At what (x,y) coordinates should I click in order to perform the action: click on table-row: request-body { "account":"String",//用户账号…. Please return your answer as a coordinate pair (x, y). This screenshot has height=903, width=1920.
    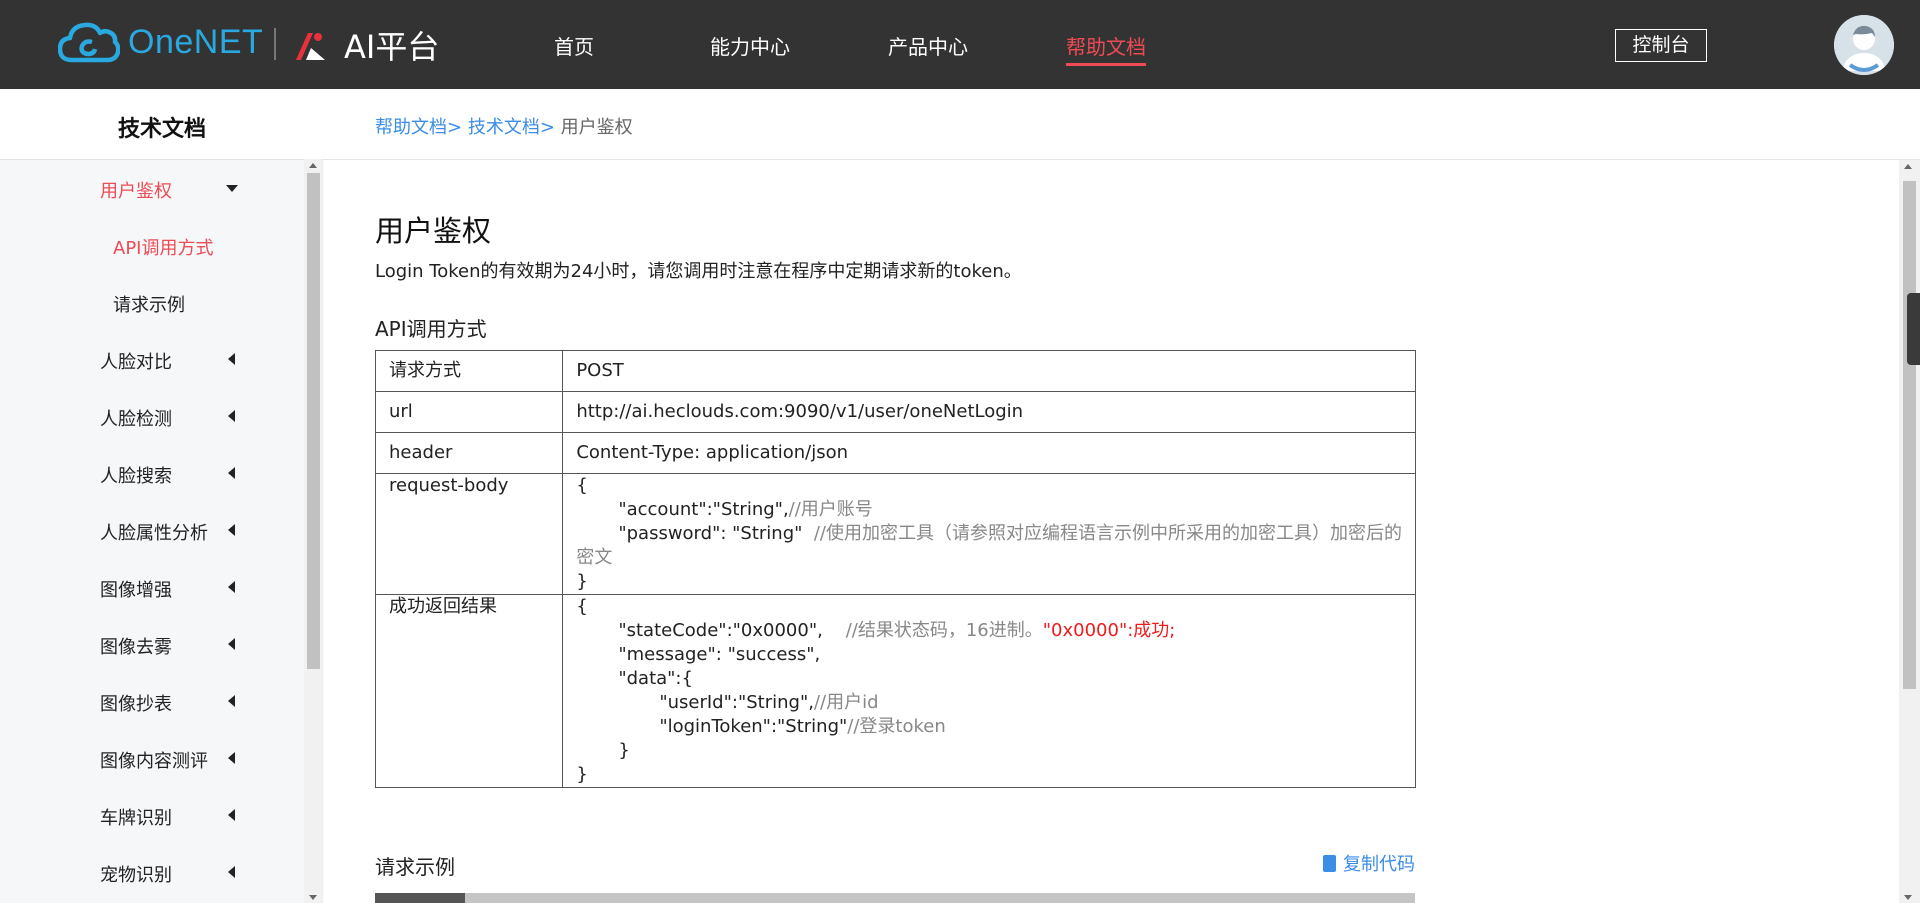
    Looking at the image, I should click on (895, 534).